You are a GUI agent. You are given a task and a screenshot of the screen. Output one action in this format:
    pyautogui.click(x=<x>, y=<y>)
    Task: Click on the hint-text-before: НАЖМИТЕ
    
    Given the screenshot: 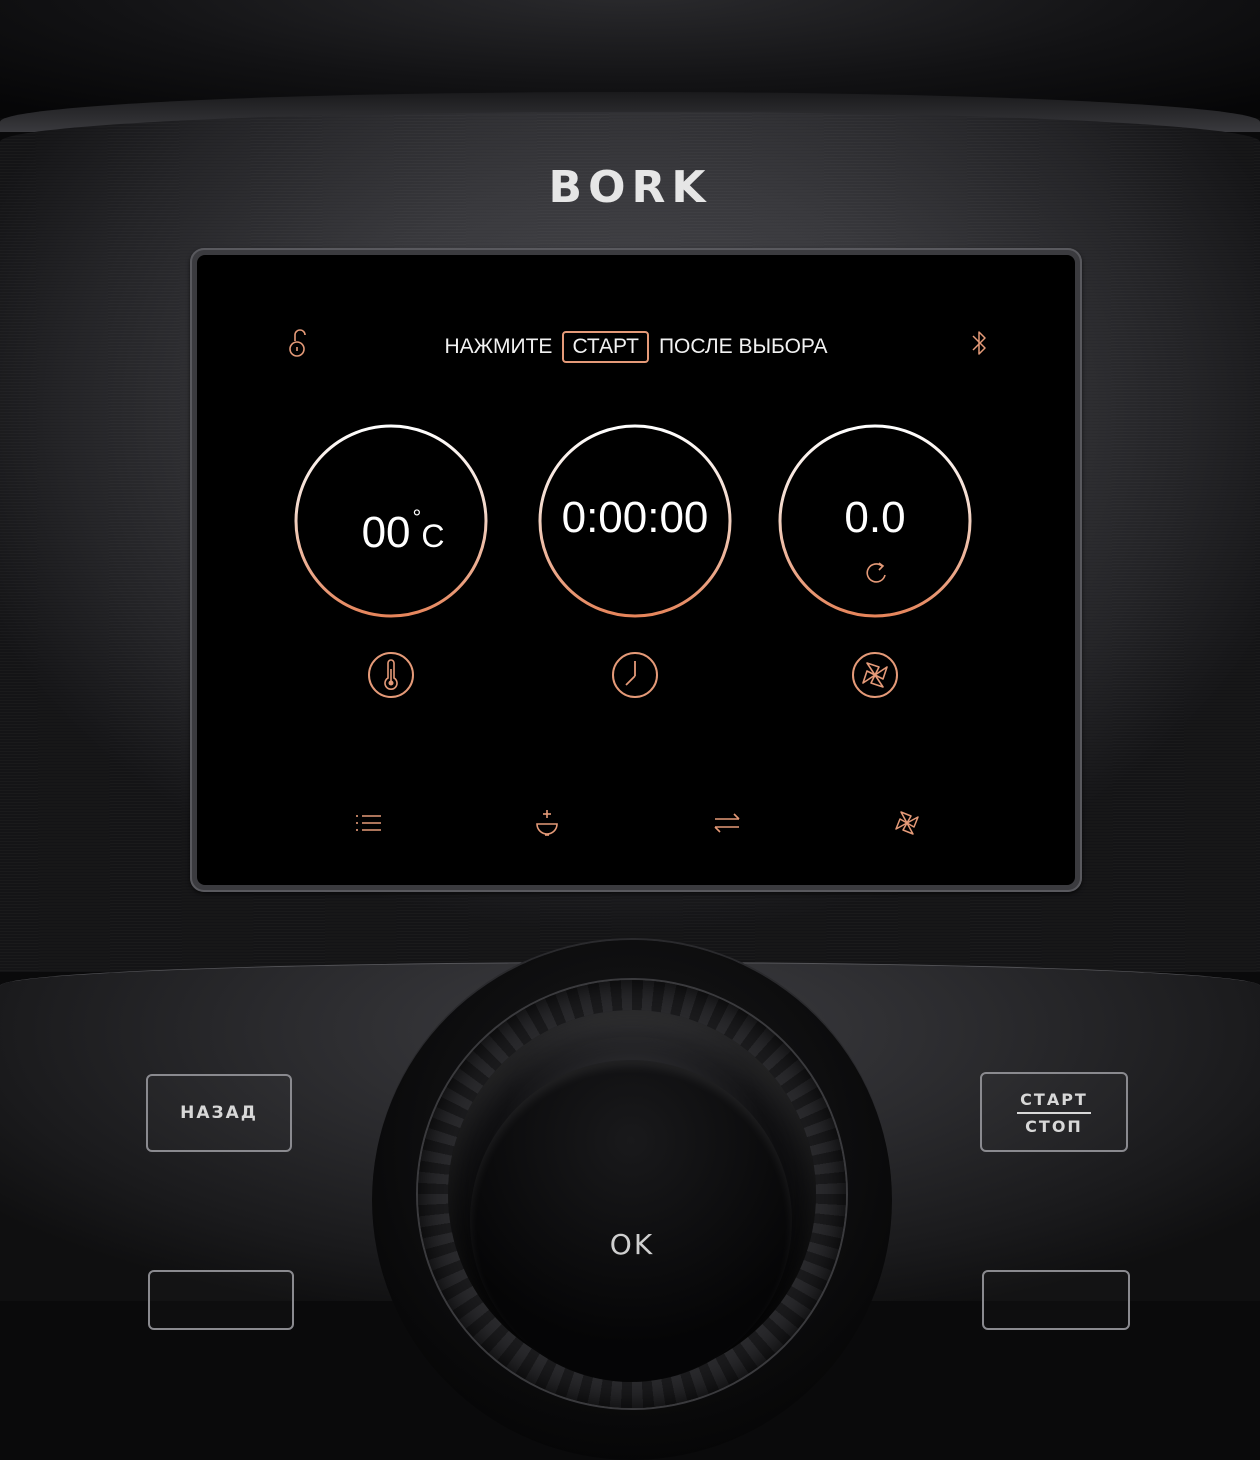 What is the action you would take?
    pyautogui.click(x=498, y=346)
    